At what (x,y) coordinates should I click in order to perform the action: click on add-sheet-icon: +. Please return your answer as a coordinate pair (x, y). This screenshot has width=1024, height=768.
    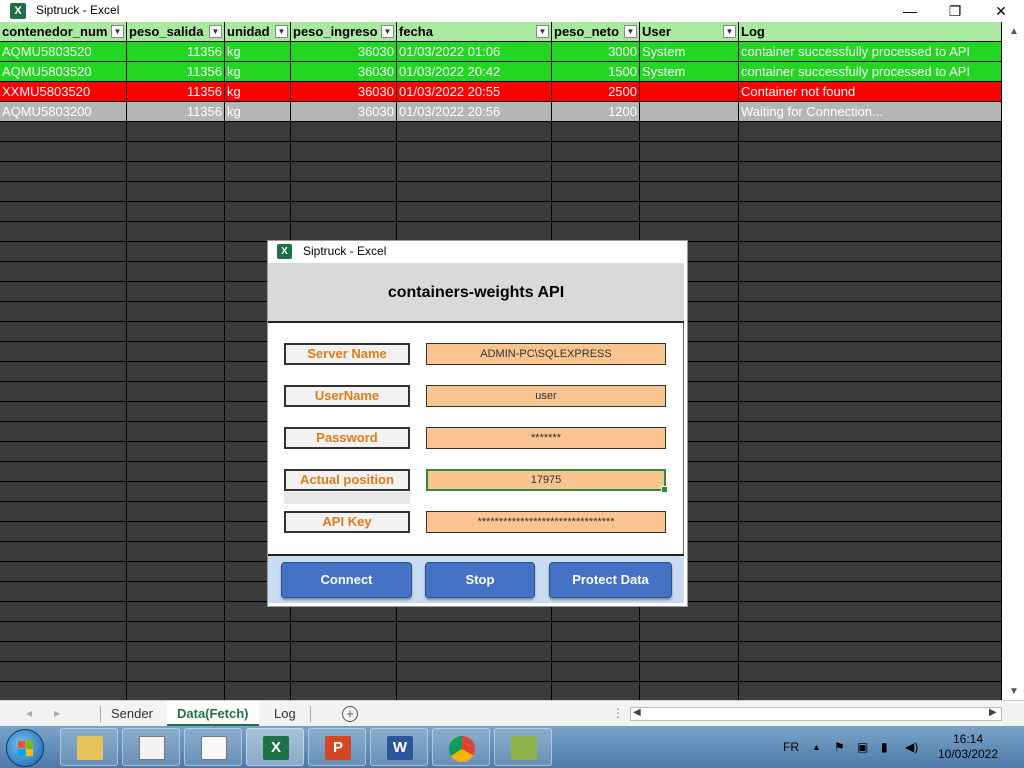
    Looking at the image, I should click on (350, 714).